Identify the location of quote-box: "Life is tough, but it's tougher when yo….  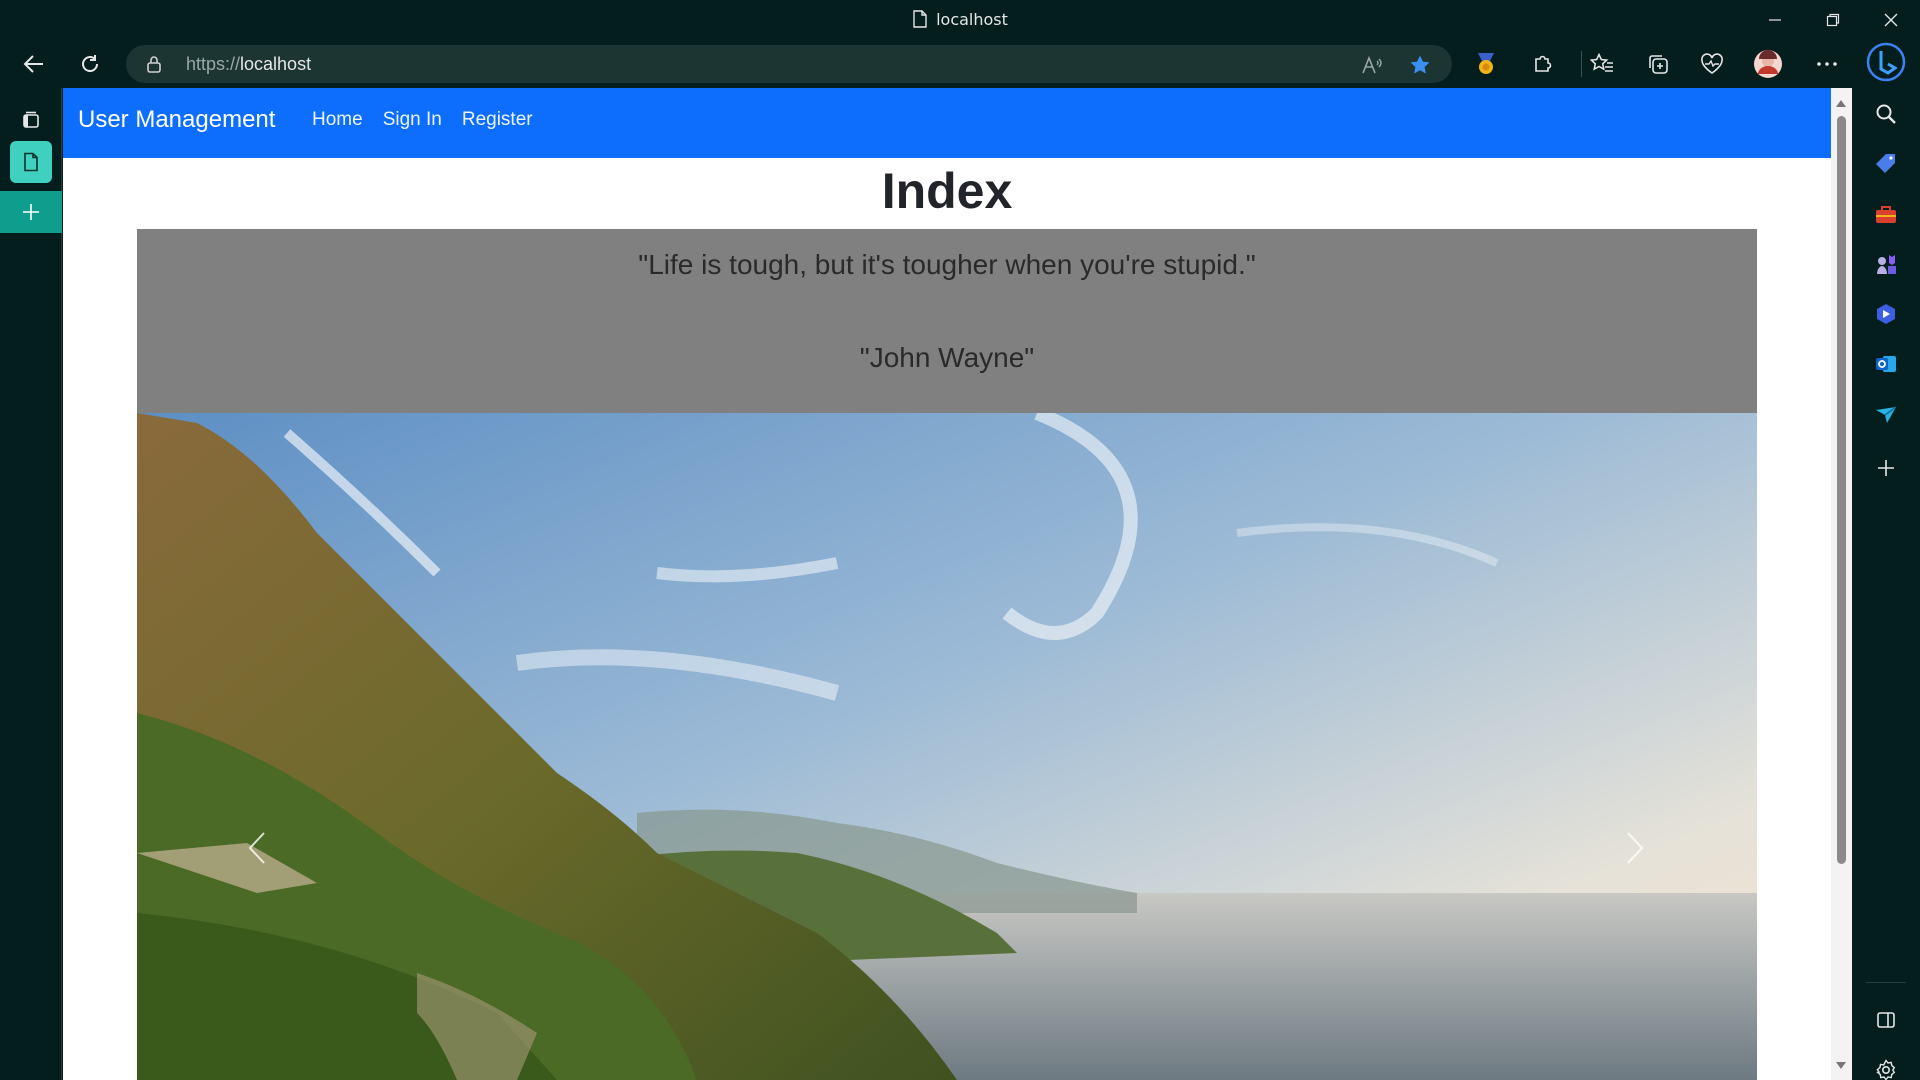
(947, 321).